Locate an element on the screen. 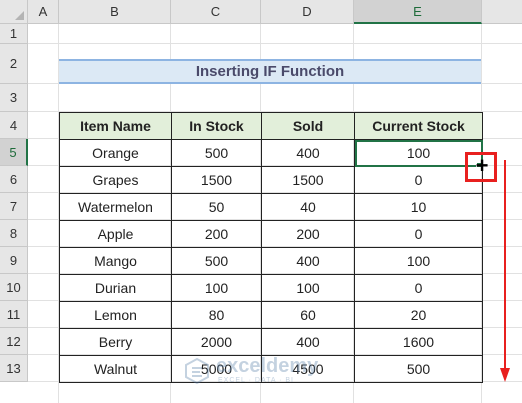  column-header-a: A is located at coordinates (43, 12).